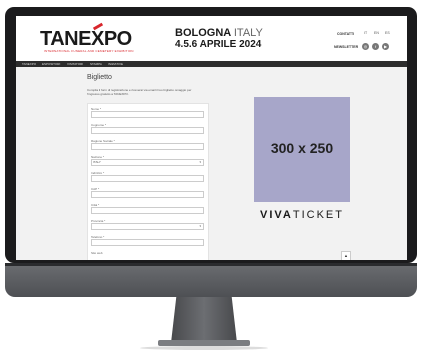 Image resolution: width=423 pixels, height=354 pixels. I want to click on monitor-base, so click(204, 343).